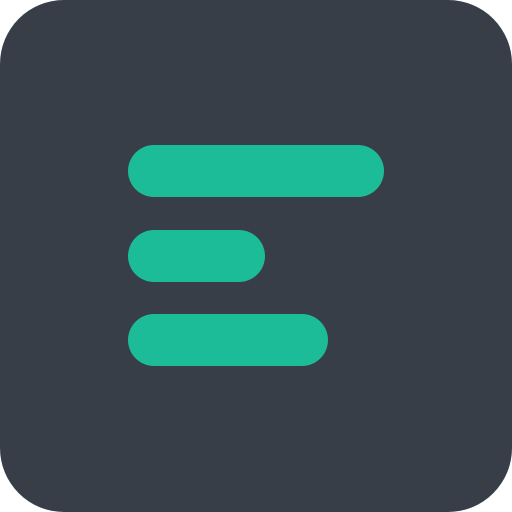  Describe the element at coordinates (228, 340) in the screenshot. I see `bar-medium` at that location.